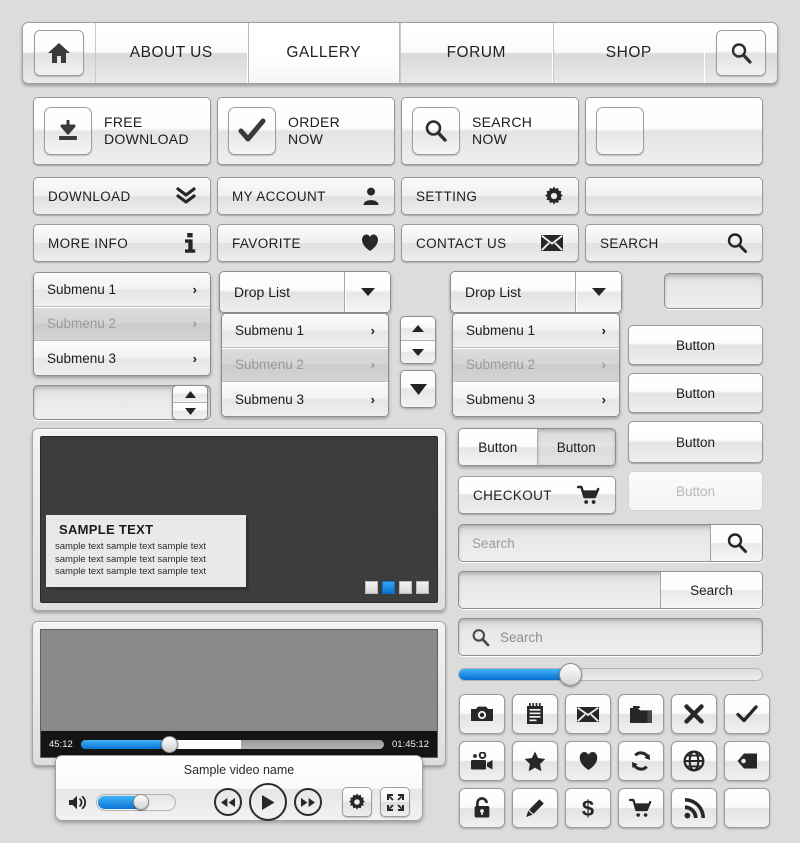  Describe the element at coordinates (588, 808) in the screenshot. I see `dollar-icon-button: $` at that location.